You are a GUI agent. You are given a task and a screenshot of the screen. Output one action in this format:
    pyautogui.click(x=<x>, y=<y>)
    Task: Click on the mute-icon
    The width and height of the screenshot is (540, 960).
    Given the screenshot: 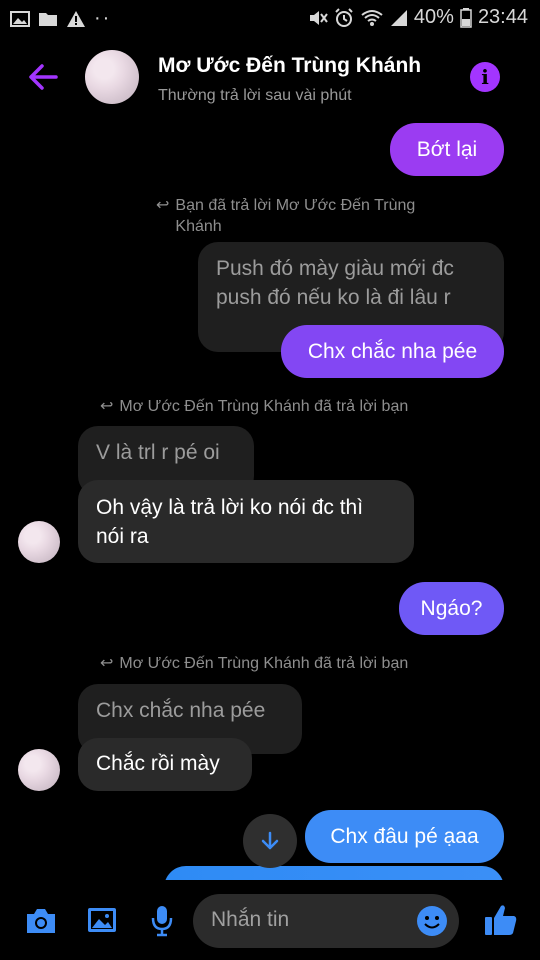 What is the action you would take?
    pyautogui.click(x=318, y=17)
    